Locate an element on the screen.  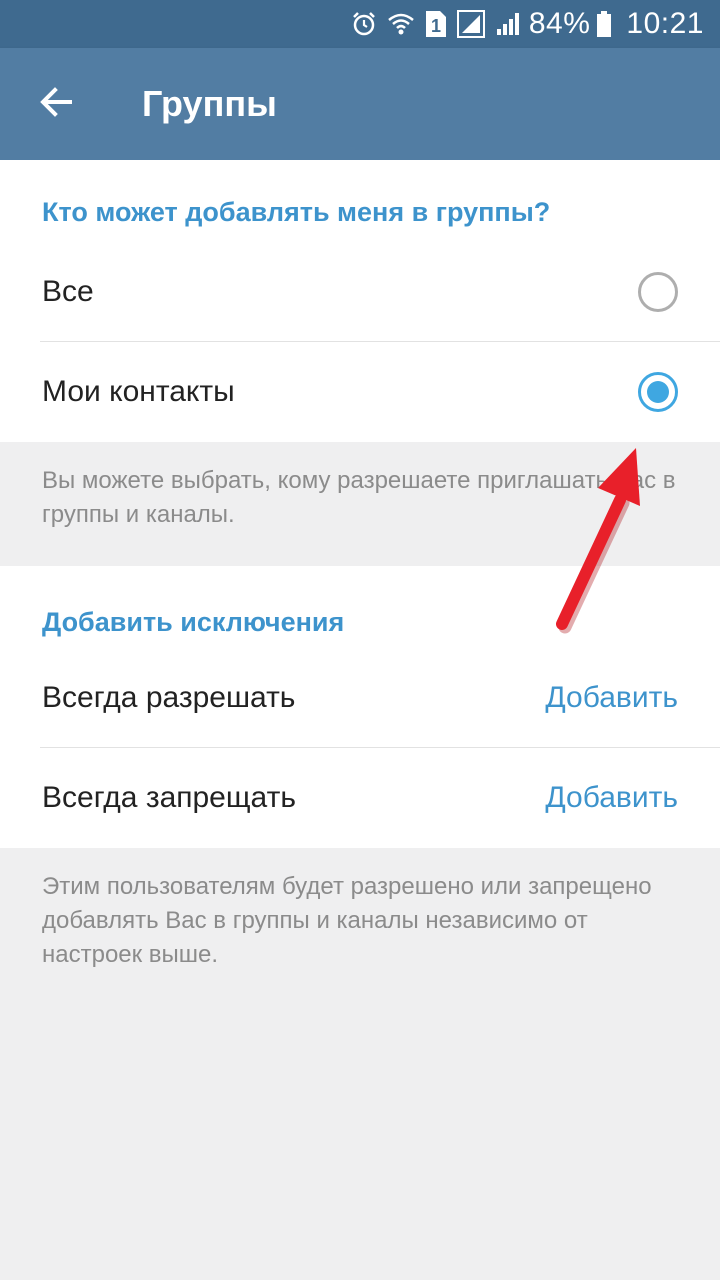
row-label: Всегда разрешать is located at coordinates (169, 697).